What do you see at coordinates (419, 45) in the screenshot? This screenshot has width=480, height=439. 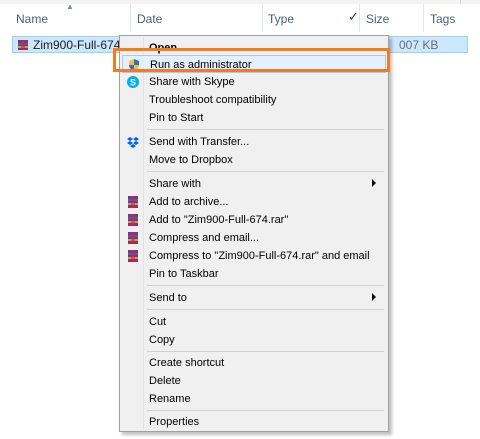 I see `file-size: 007 KB` at bounding box center [419, 45].